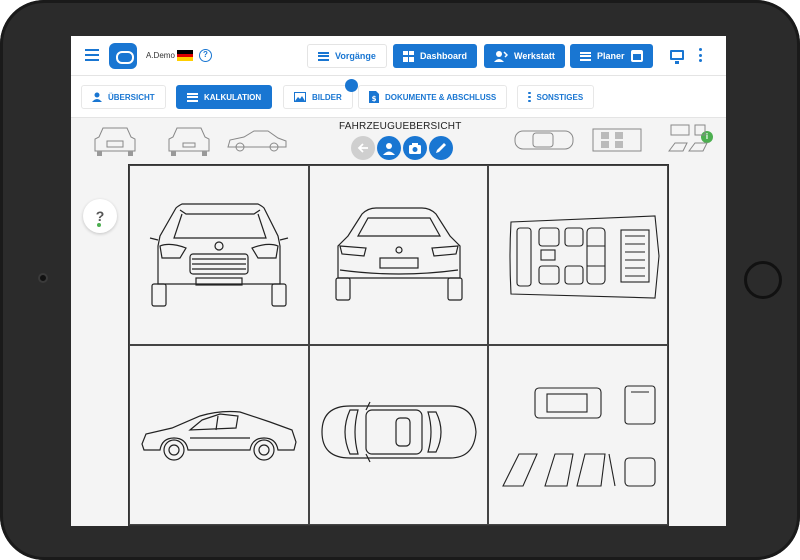 This screenshot has height=560, width=800. I want to click on car-rear-drawing, so click(399, 254).